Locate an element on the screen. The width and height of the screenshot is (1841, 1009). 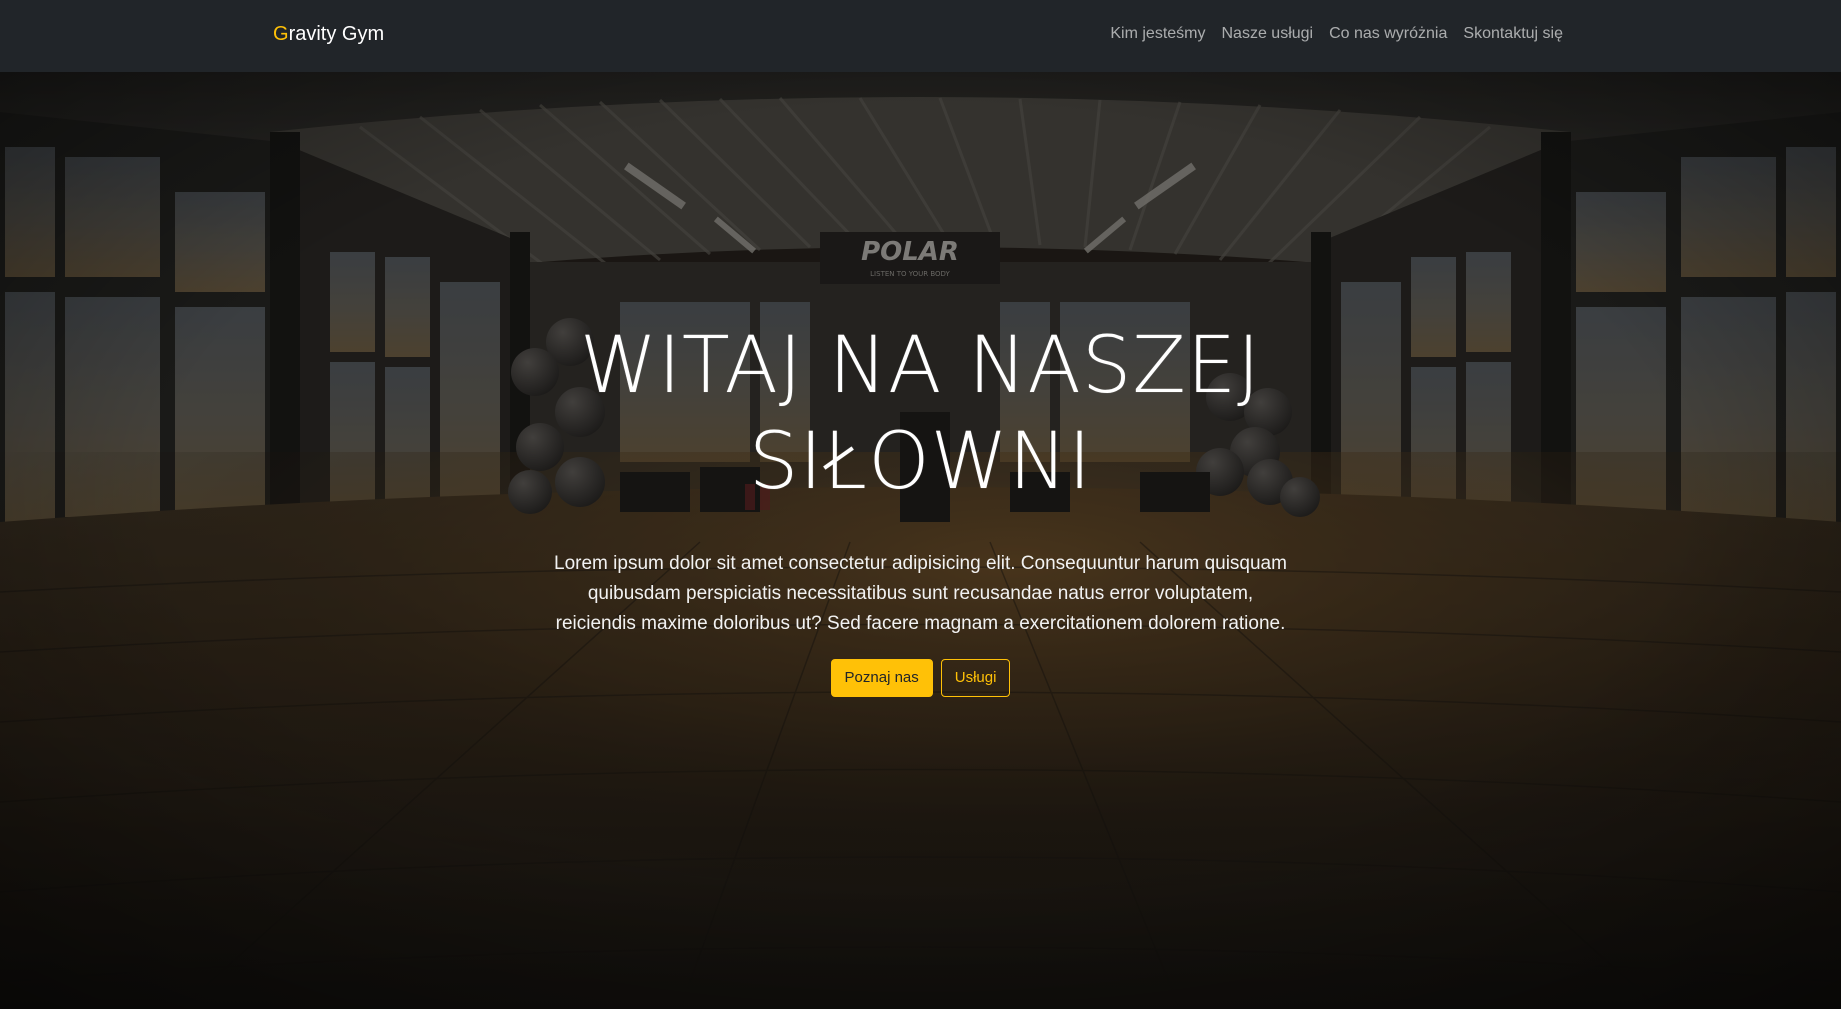
poznaj-nas-button: Poznaj nas is located at coordinates (881, 678).